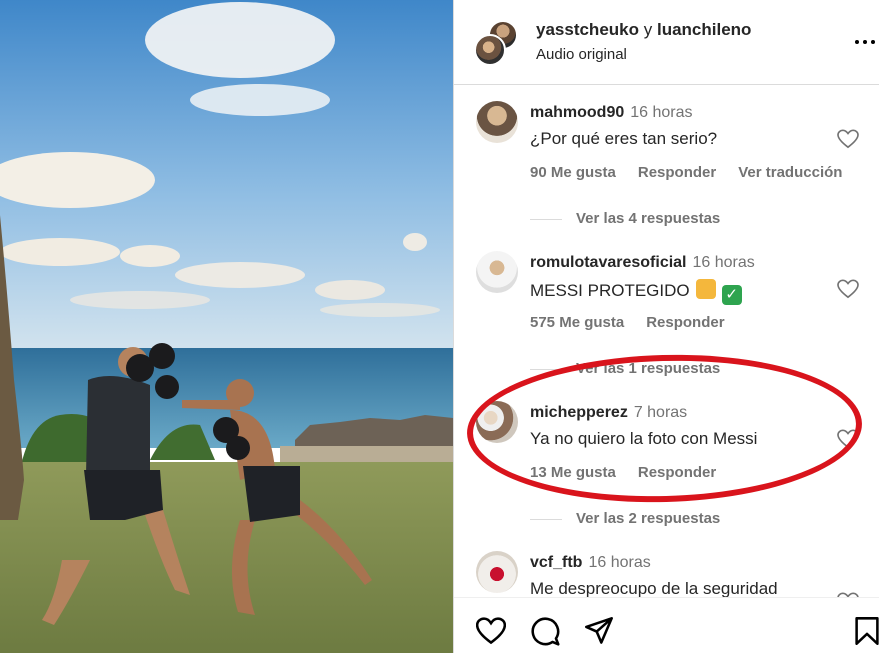 The image size is (879, 653). What do you see at coordinates (704, 29) in the screenshot?
I see `author-username: luanchileno` at bounding box center [704, 29].